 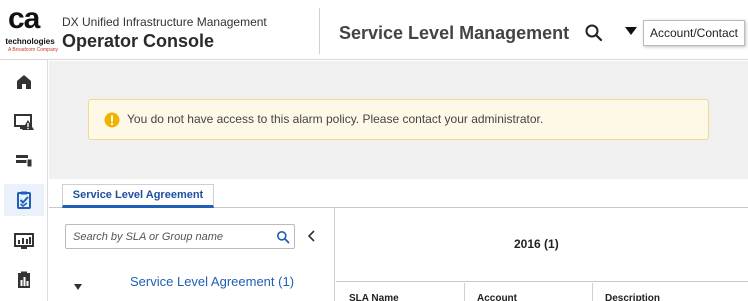 What do you see at coordinates (212, 281) in the screenshot?
I see `tree-item-sla: Service Level Agreement (1)` at bounding box center [212, 281].